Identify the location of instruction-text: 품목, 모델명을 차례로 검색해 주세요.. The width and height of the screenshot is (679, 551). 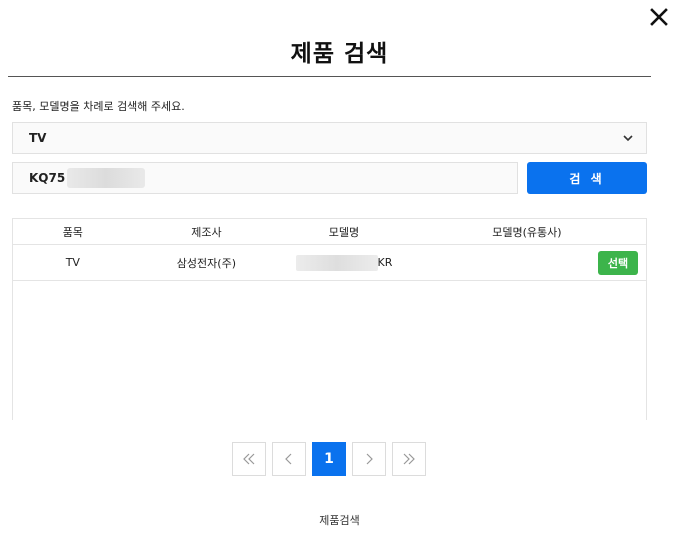
(98, 106).